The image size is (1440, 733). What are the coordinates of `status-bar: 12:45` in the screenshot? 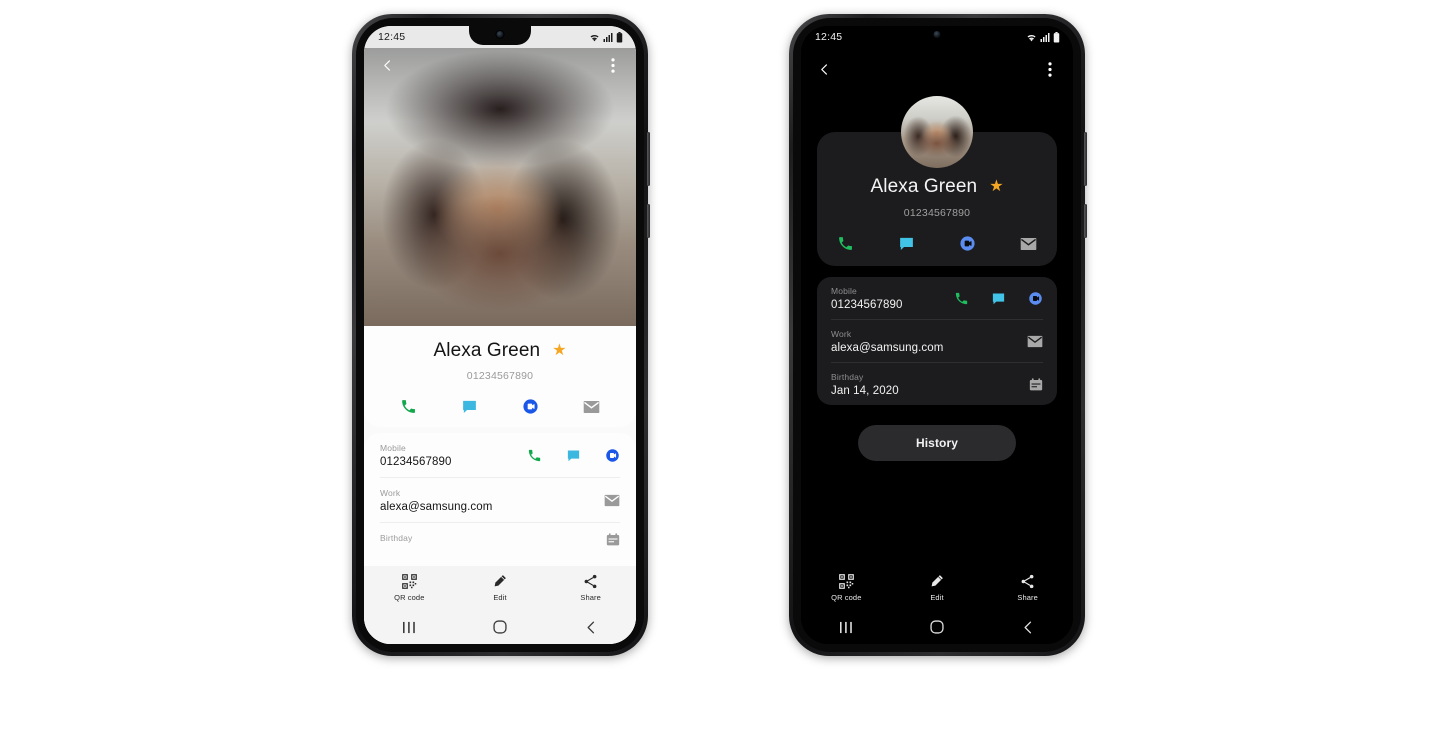 It's located at (937, 37).